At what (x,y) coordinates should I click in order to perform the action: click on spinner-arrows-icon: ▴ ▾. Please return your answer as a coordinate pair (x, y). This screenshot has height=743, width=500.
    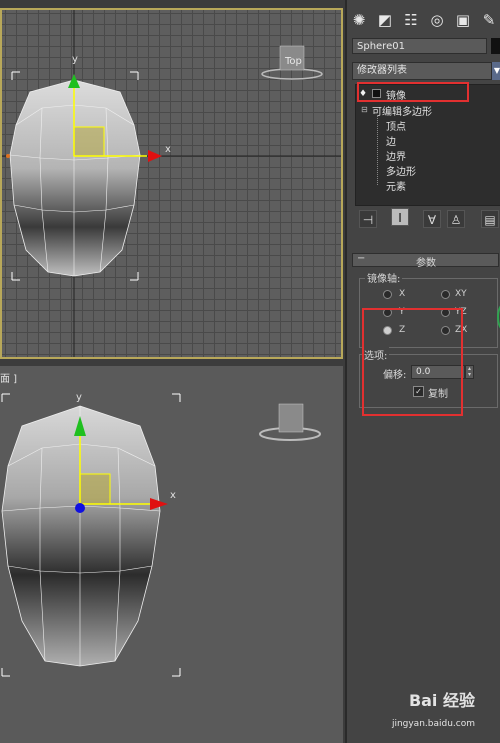
    Looking at the image, I should click on (469, 372).